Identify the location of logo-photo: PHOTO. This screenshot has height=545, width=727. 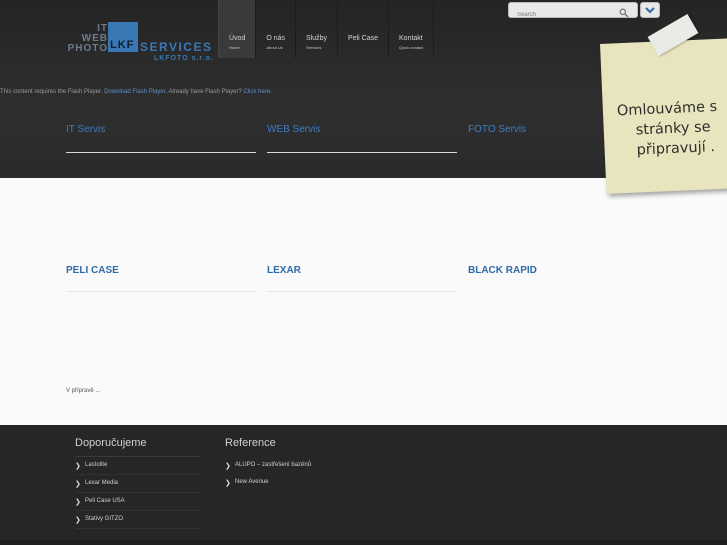
(87, 48).